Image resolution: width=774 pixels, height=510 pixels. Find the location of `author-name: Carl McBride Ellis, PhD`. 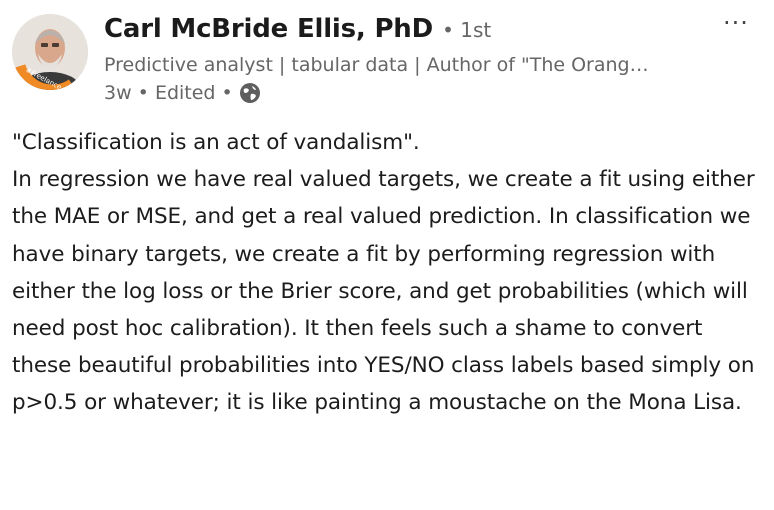

author-name: Carl McBride Ellis, PhD is located at coordinates (268, 29).